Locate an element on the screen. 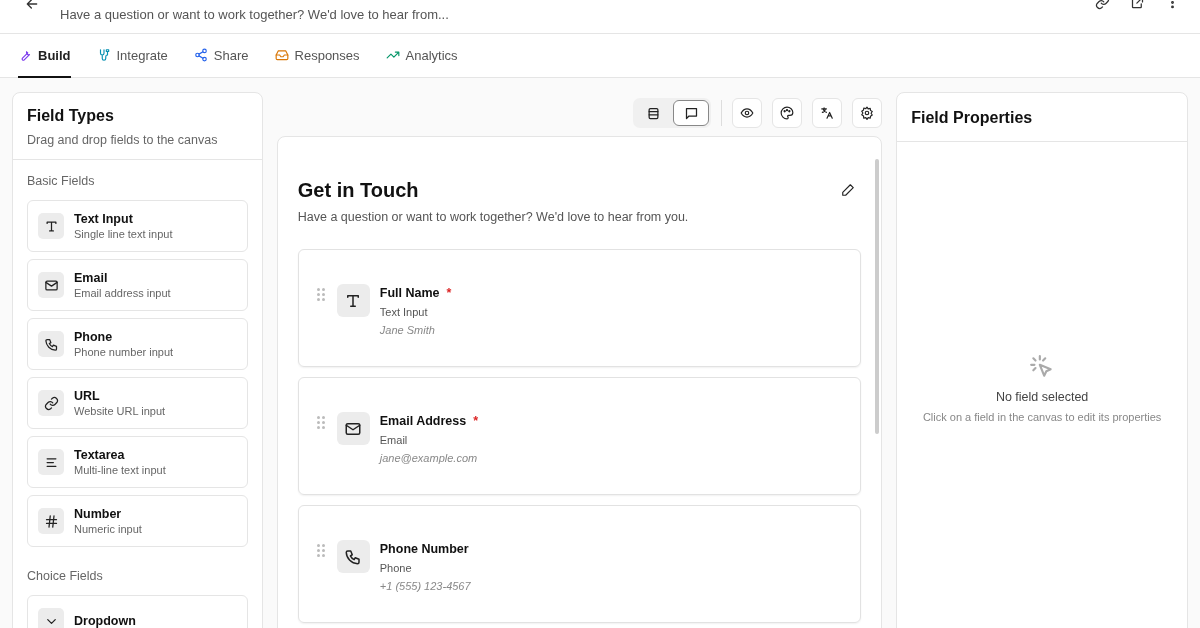  preview-button is located at coordinates (747, 113).